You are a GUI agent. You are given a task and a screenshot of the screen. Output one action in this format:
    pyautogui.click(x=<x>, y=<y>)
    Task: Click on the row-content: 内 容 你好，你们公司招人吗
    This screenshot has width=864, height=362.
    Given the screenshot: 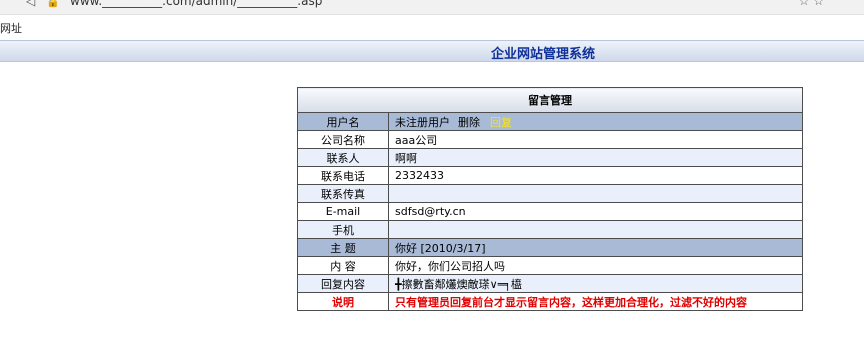 What is the action you would take?
    pyautogui.click(x=550, y=265)
    